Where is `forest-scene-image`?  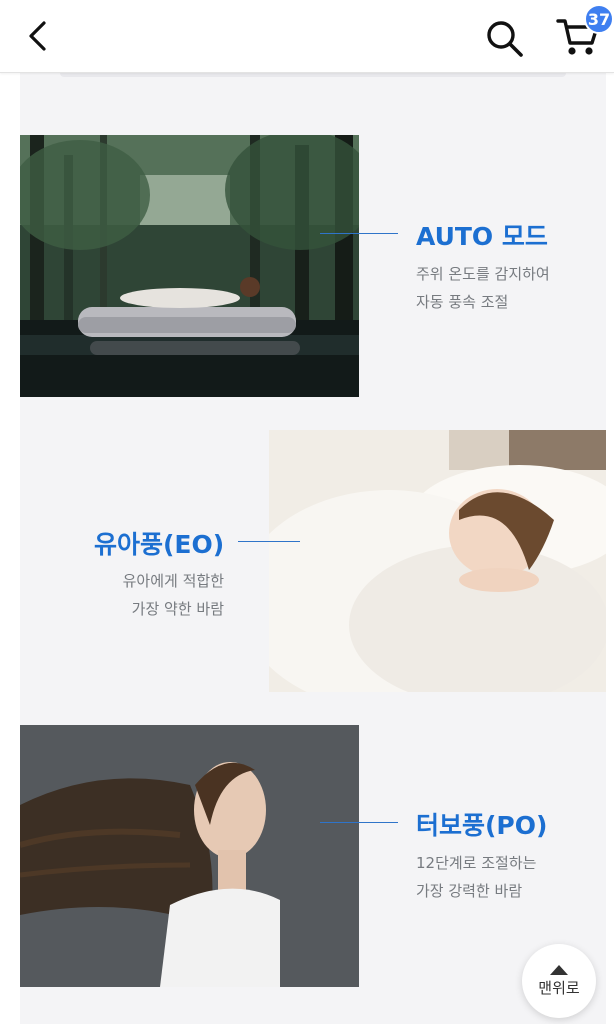
forest-scene-image is located at coordinates (189, 266).